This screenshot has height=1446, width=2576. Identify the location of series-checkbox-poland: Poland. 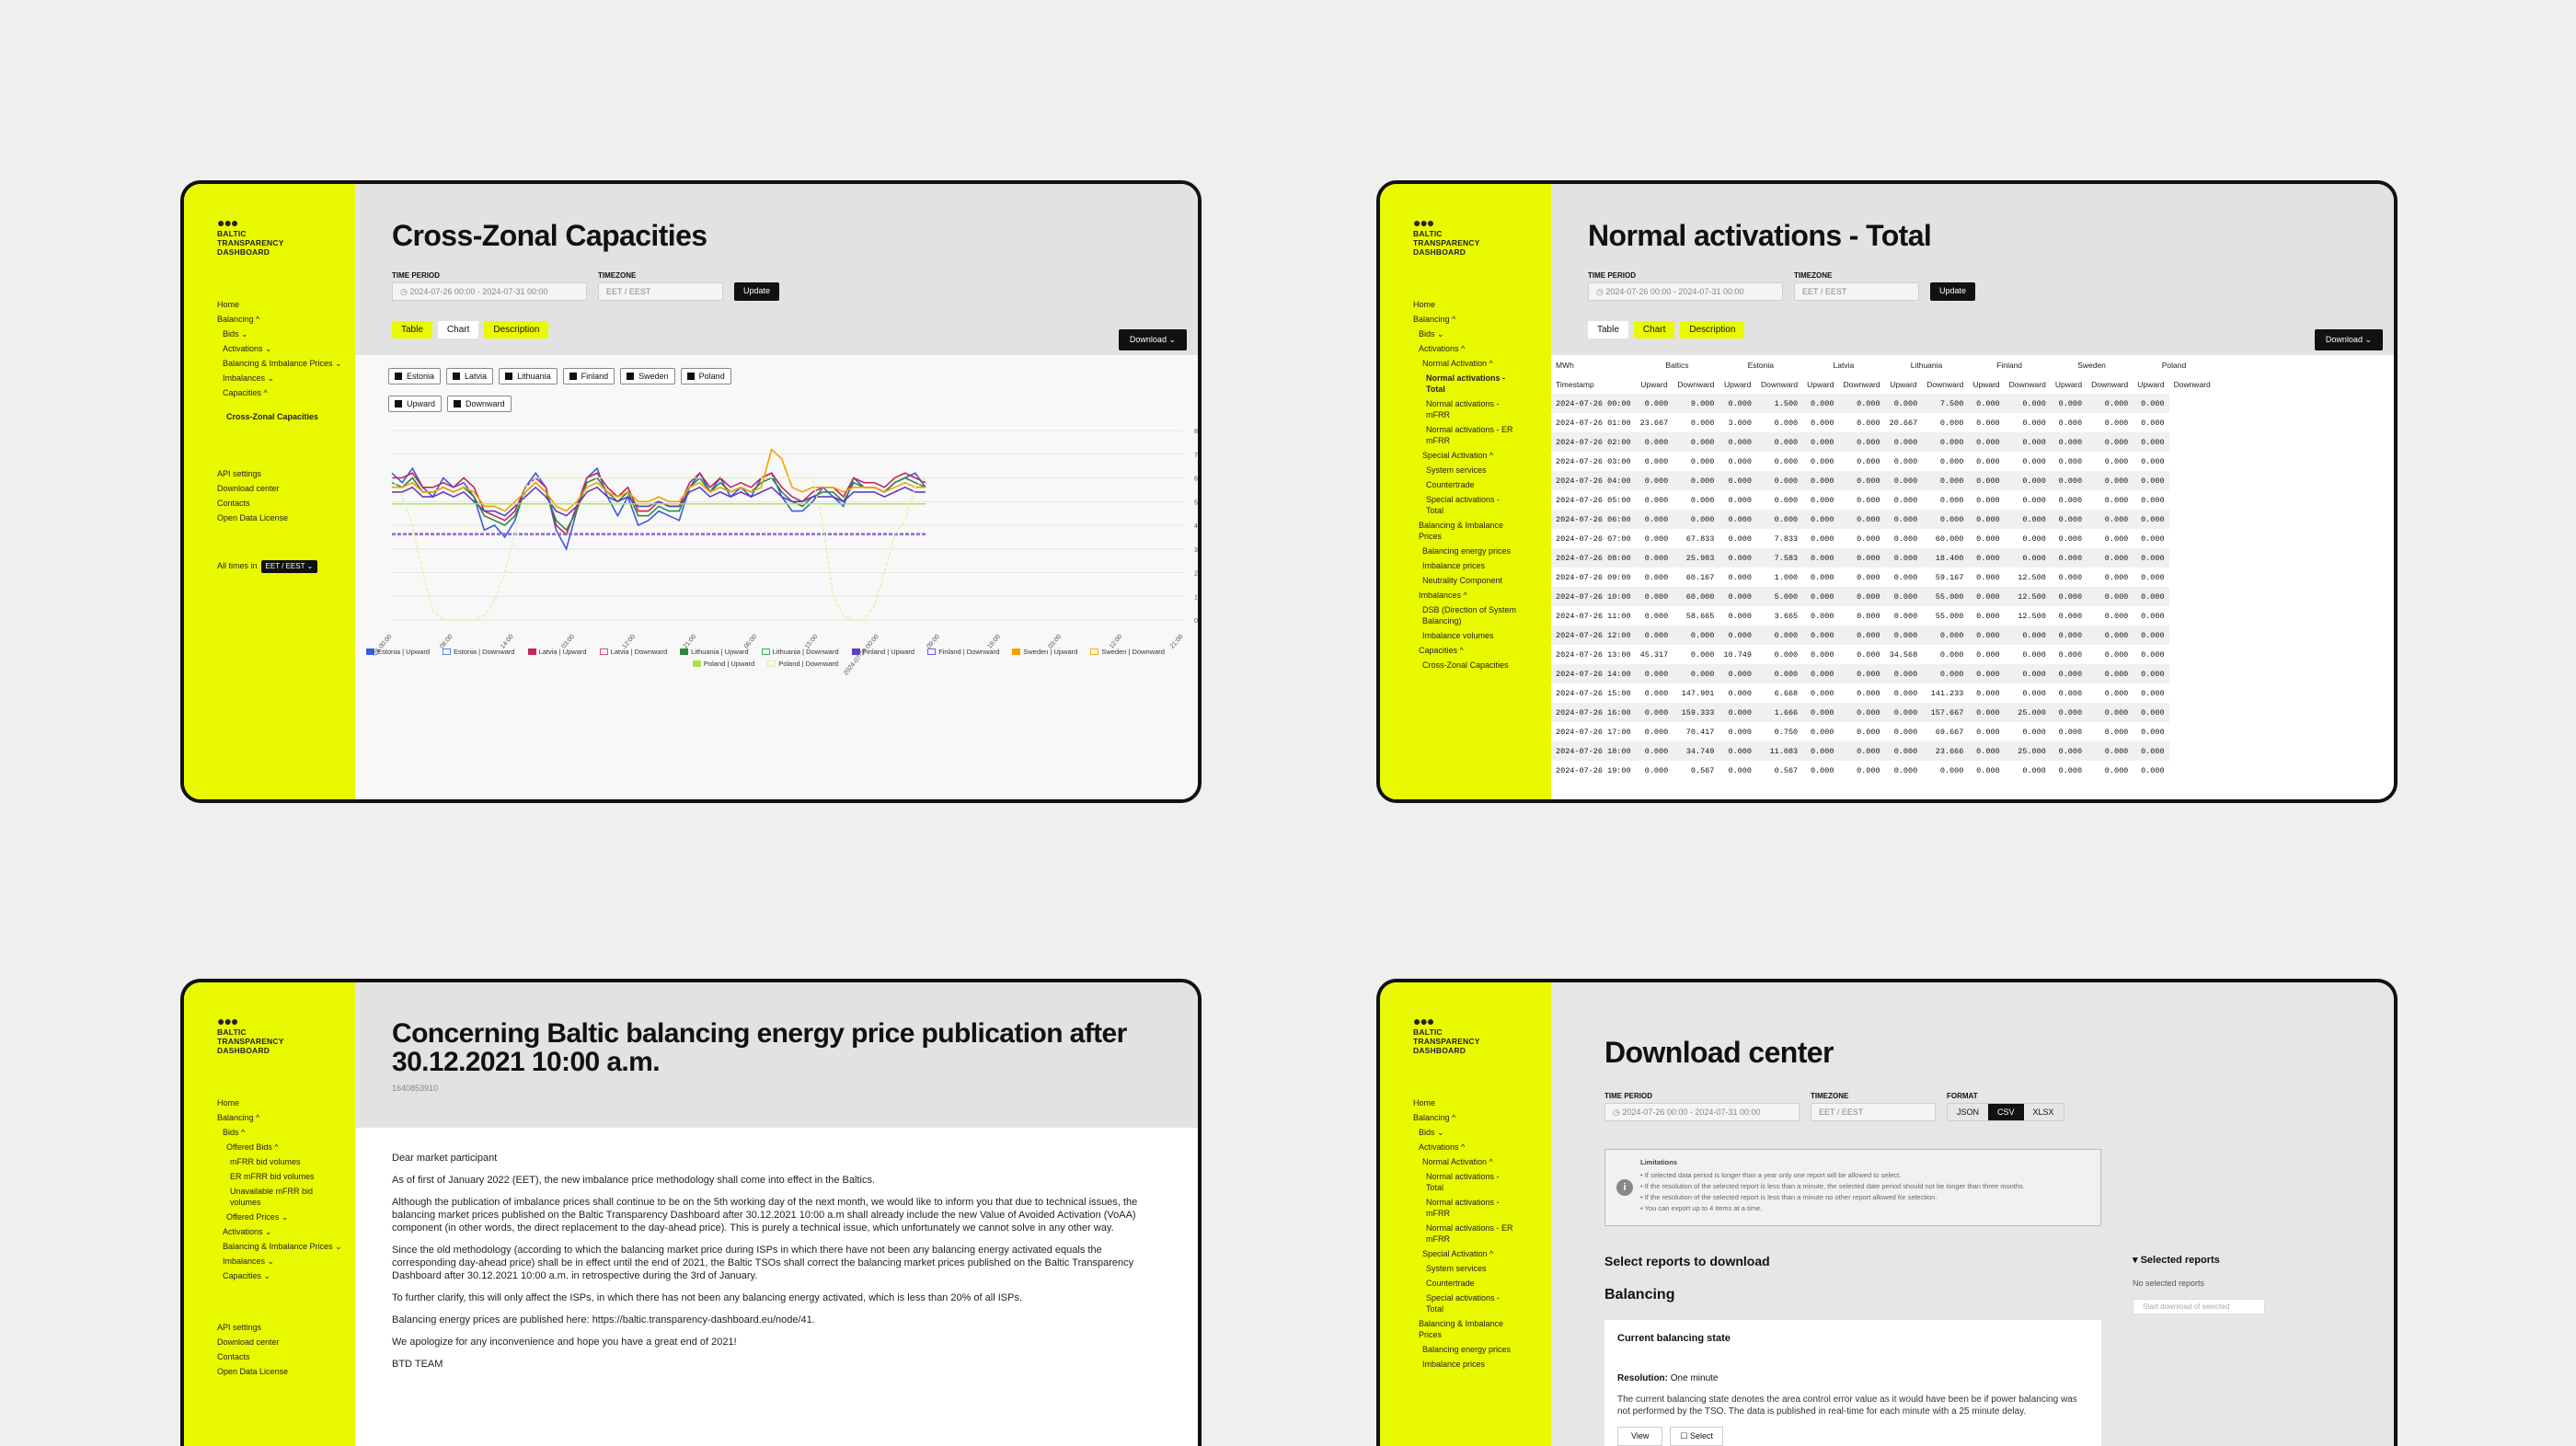
(705, 376).